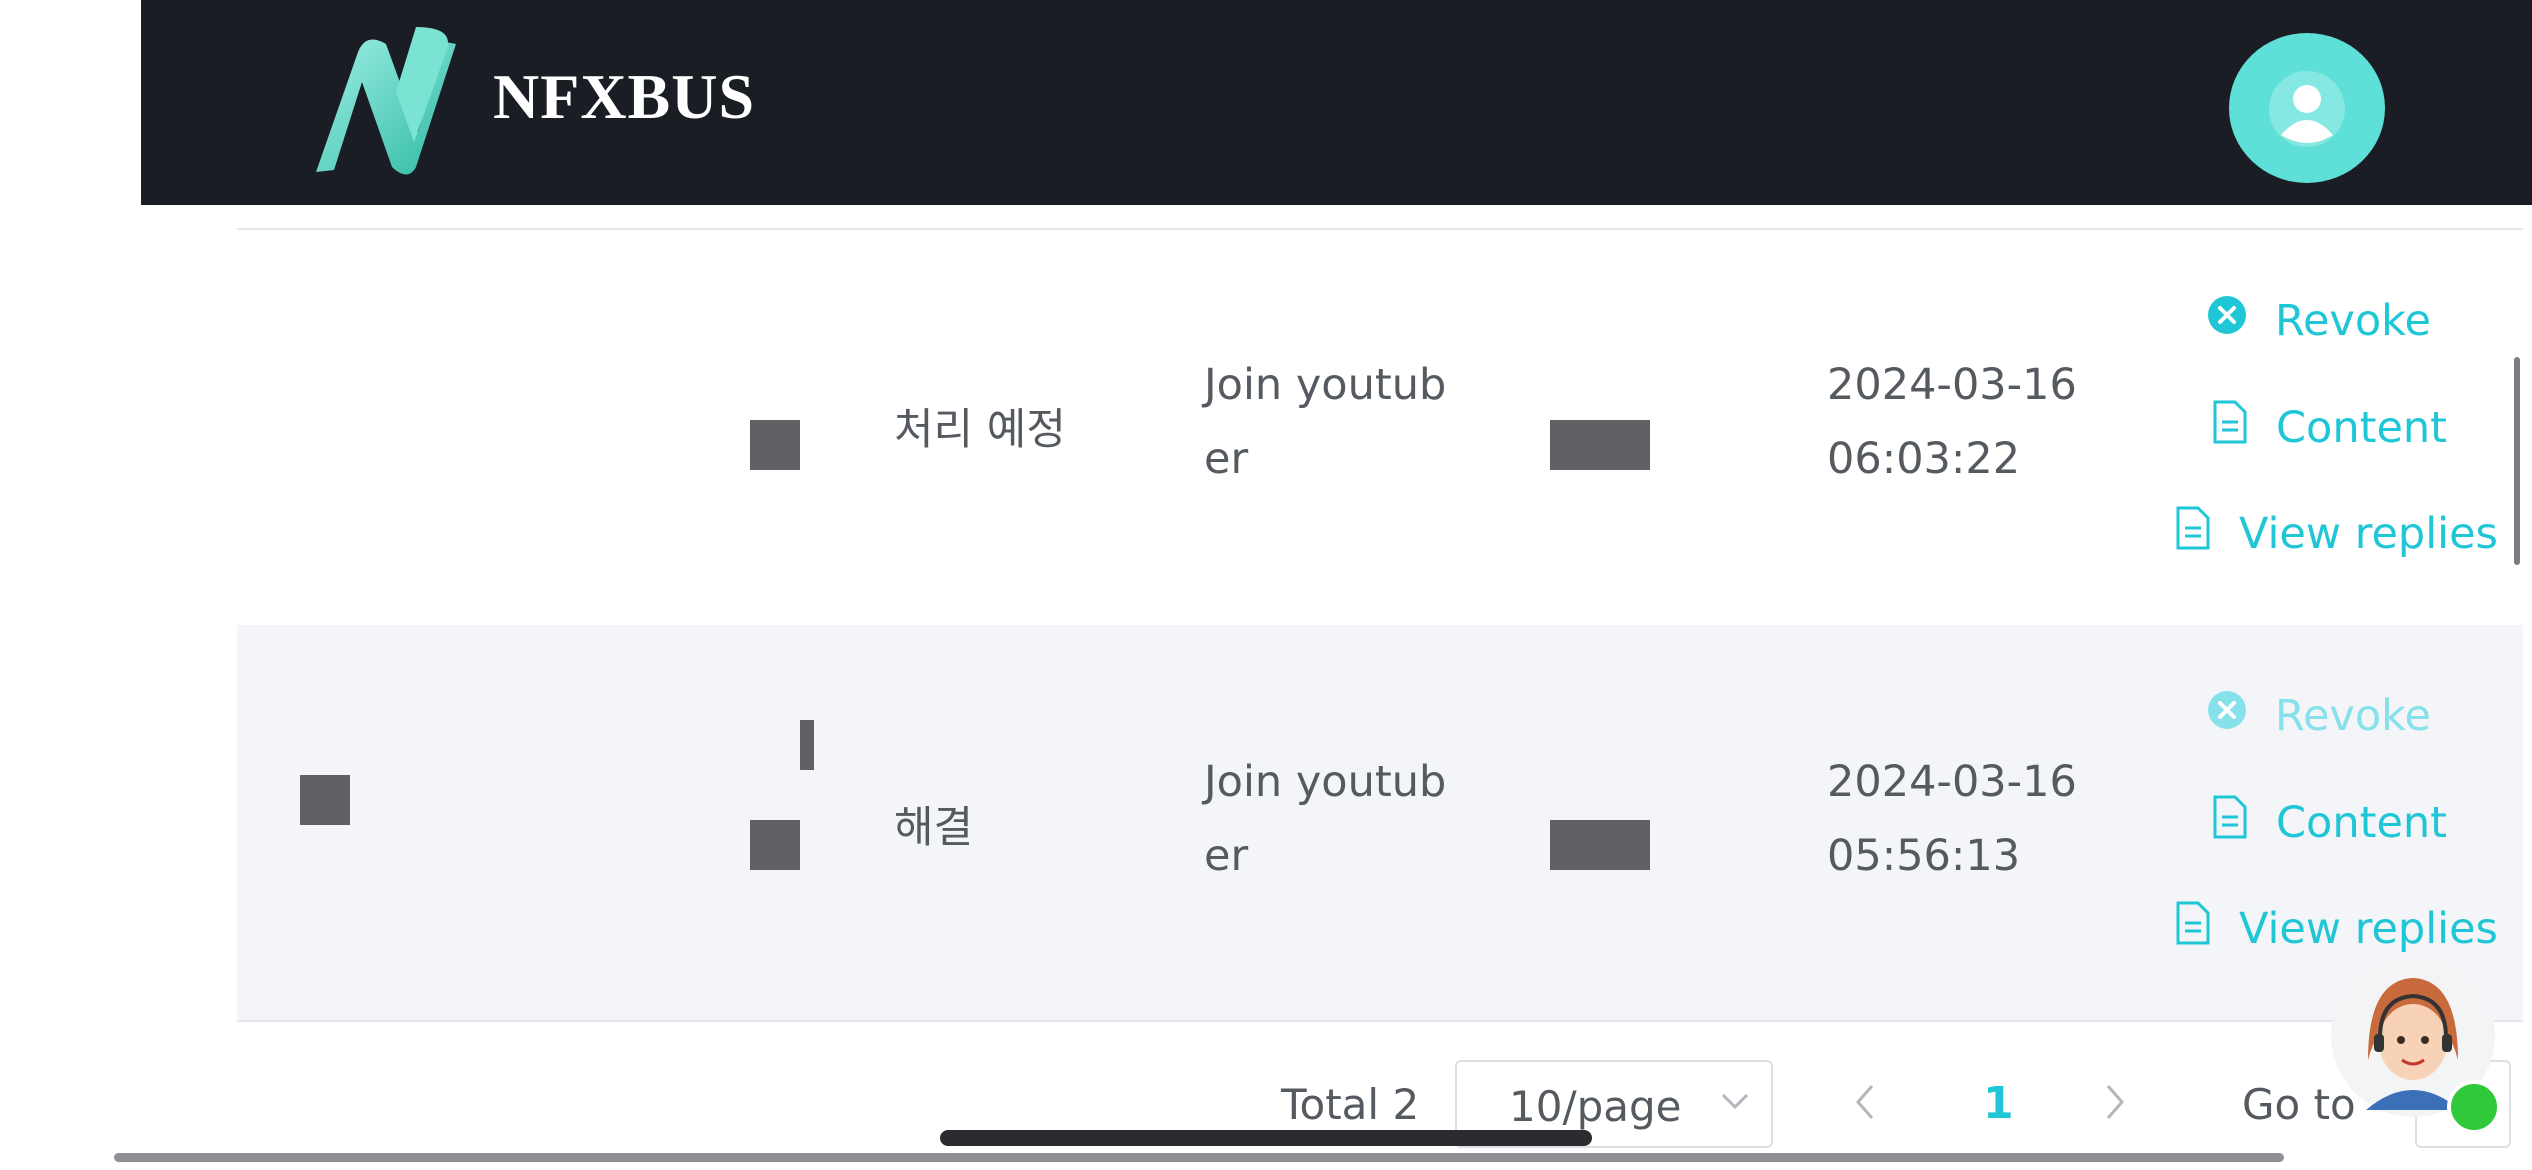 This screenshot has width=2532, height=1170. What do you see at coordinates (1952, 422) in the screenshot?
I see `datetime-cell: 2024-03-16 06:03:22` at bounding box center [1952, 422].